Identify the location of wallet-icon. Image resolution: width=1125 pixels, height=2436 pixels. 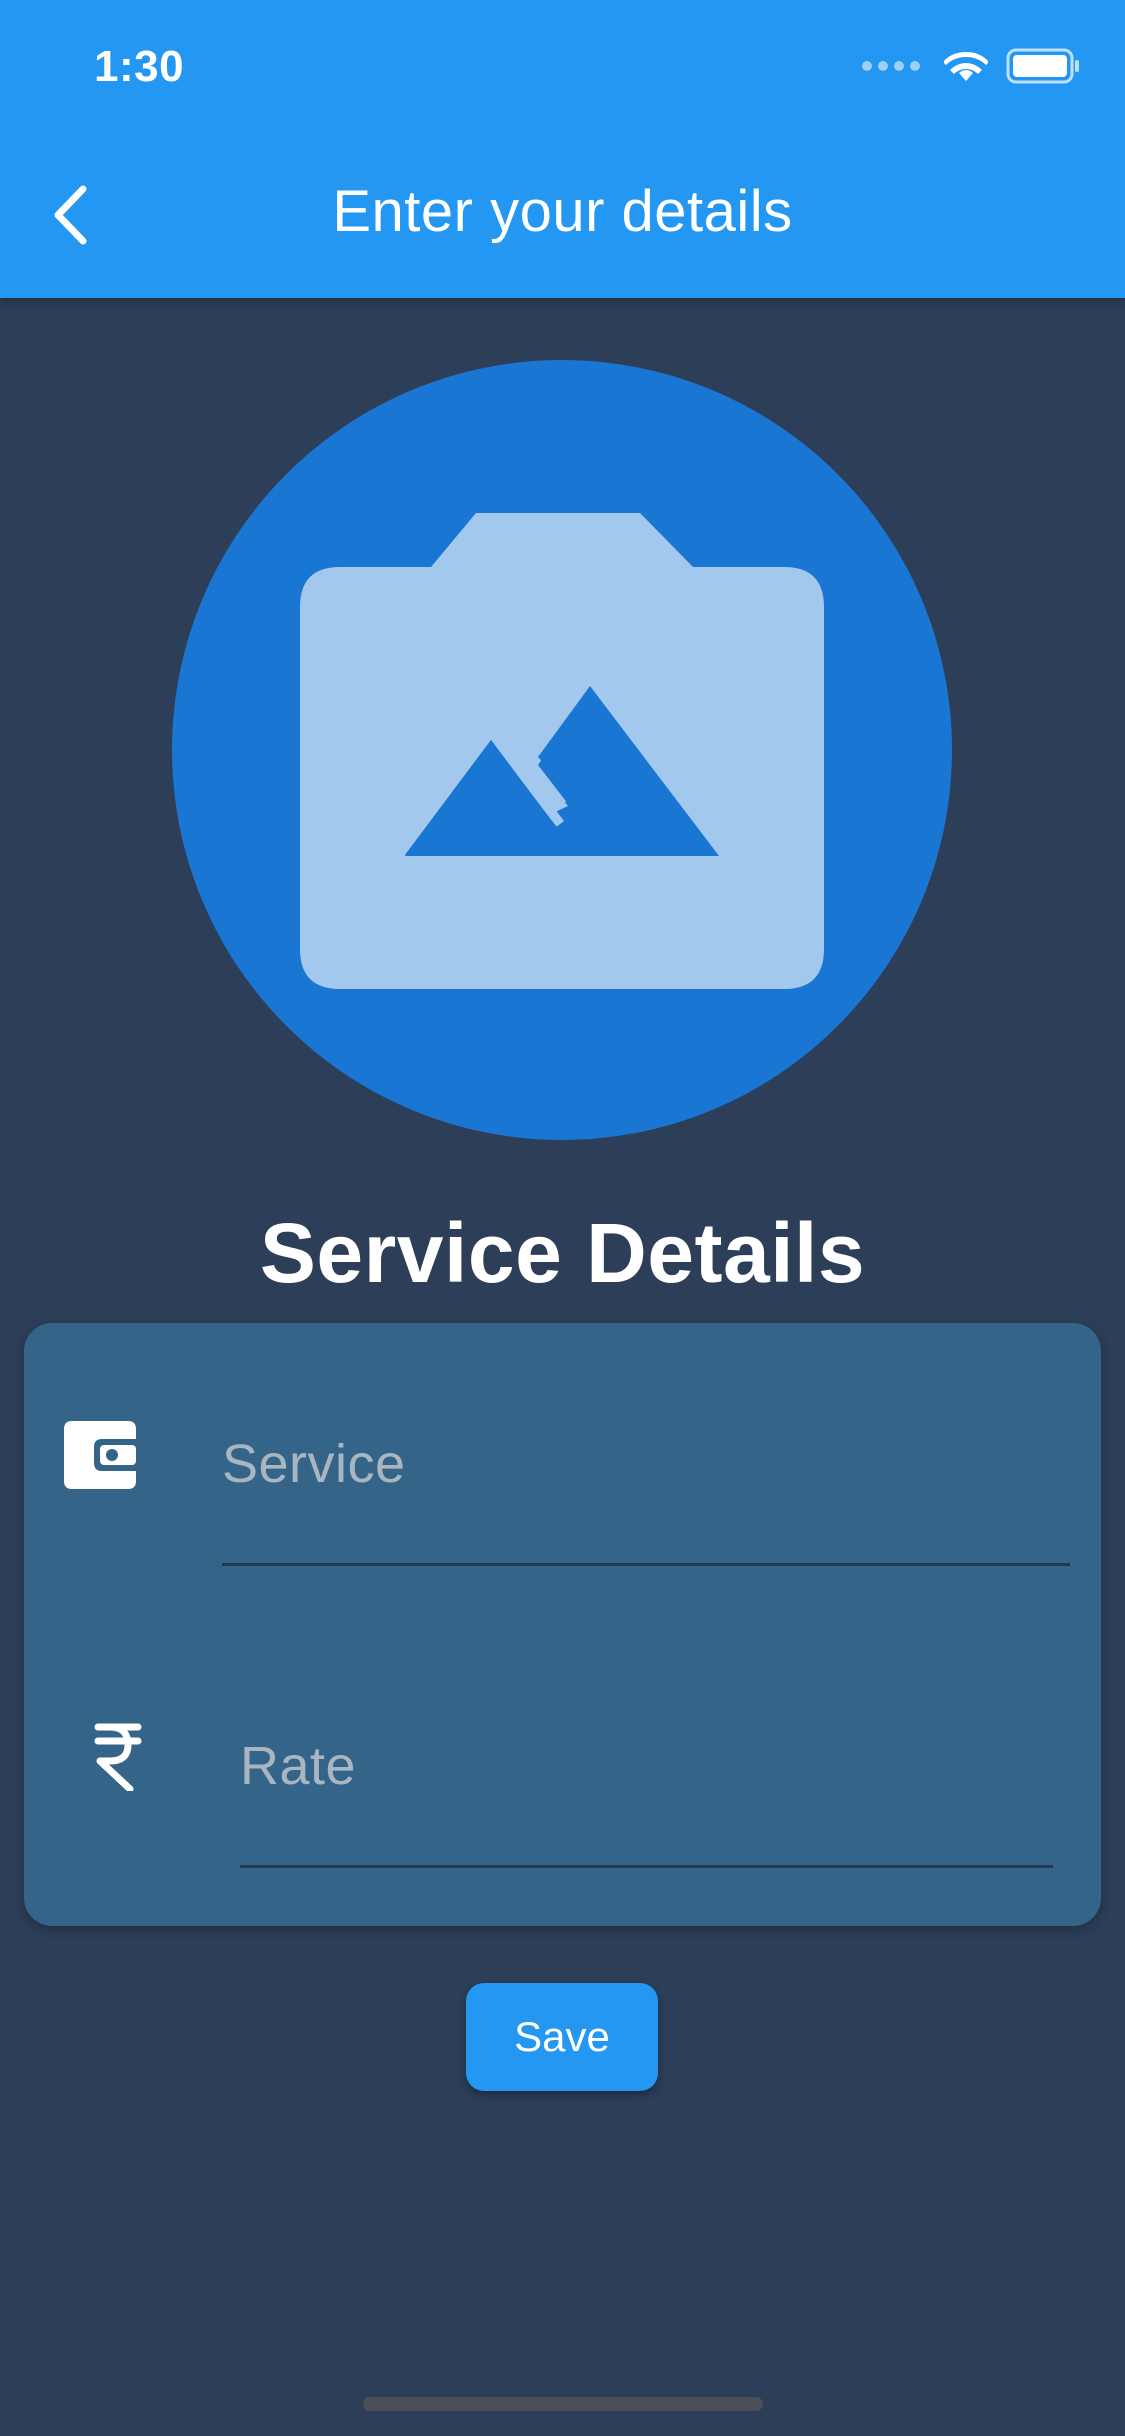
(100, 1455).